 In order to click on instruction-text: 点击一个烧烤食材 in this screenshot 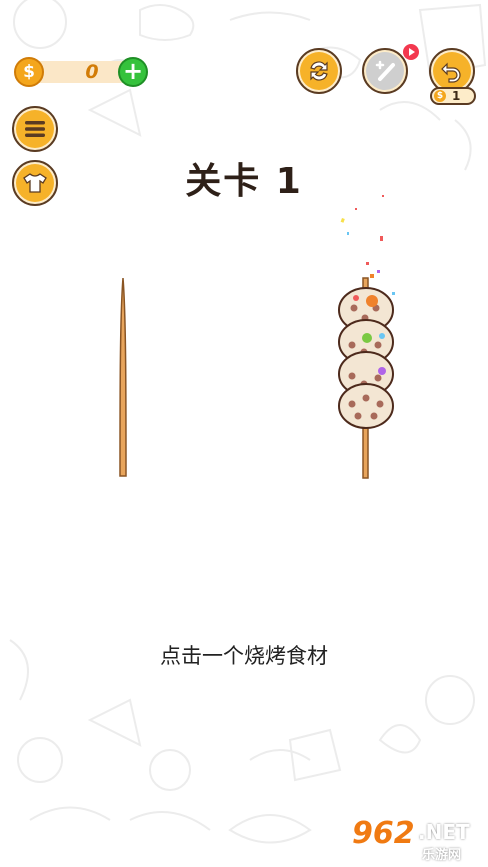, I will do `click(244, 656)`.